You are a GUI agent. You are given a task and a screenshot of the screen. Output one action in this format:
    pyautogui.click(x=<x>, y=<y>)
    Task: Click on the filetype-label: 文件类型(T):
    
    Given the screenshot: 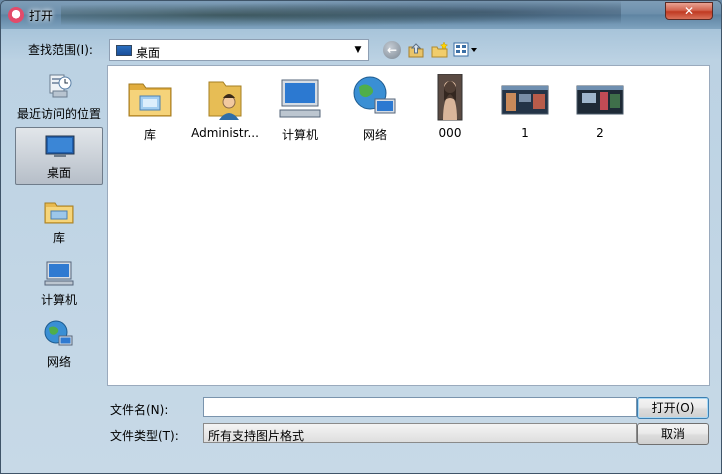 What is the action you would take?
    pyautogui.click(x=144, y=436)
    